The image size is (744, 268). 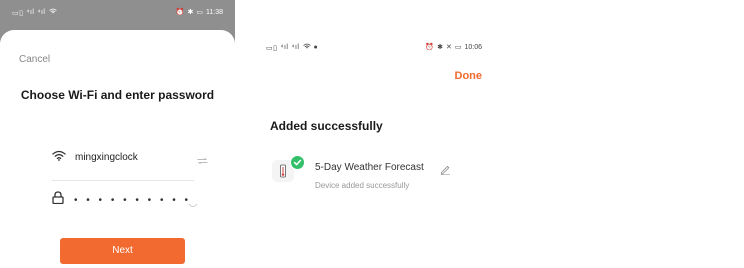 I want to click on password-value: • • • • • • • • • •, so click(x=133, y=200).